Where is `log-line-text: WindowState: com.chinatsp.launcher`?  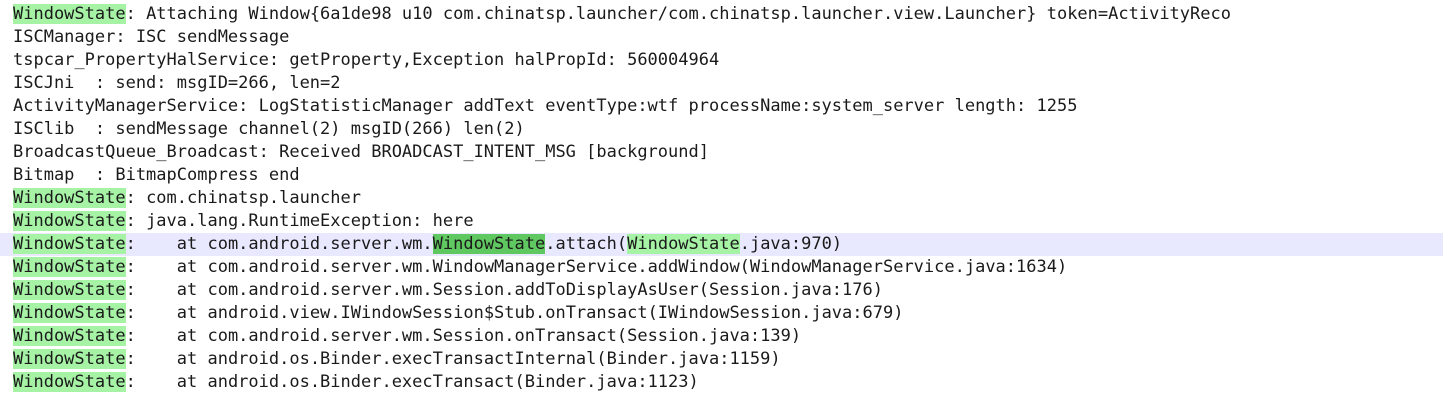 log-line-text: WindowState: com.chinatsp.launcher is located at coordinates (187, 198).